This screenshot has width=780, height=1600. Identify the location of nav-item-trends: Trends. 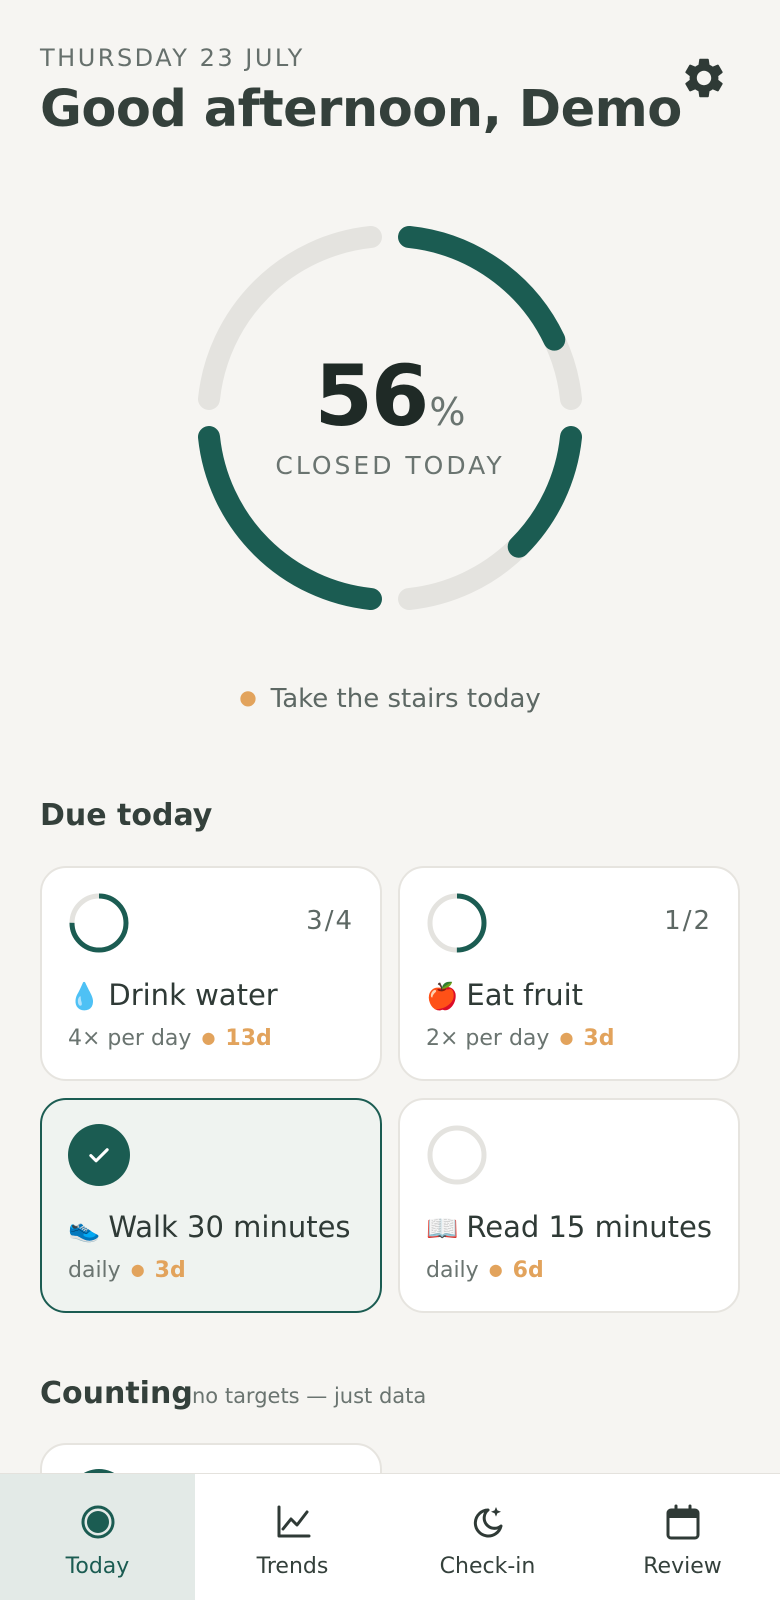
(292, 1537).